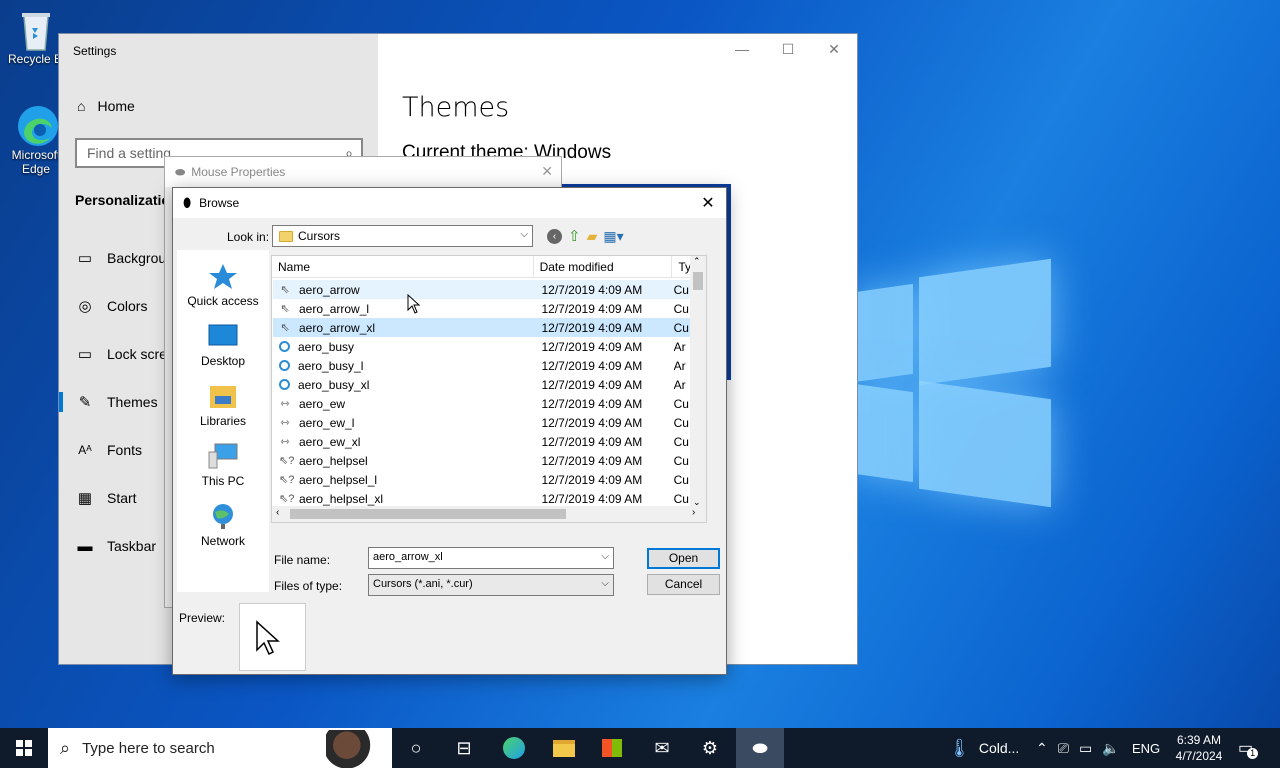 Image resolution: width=1280 pixels, height=768 pixels. What do you see at coordinates (223, 405) in the screenshot?
I see `place-libraries: Libraries` at bounding box center [223, 405].